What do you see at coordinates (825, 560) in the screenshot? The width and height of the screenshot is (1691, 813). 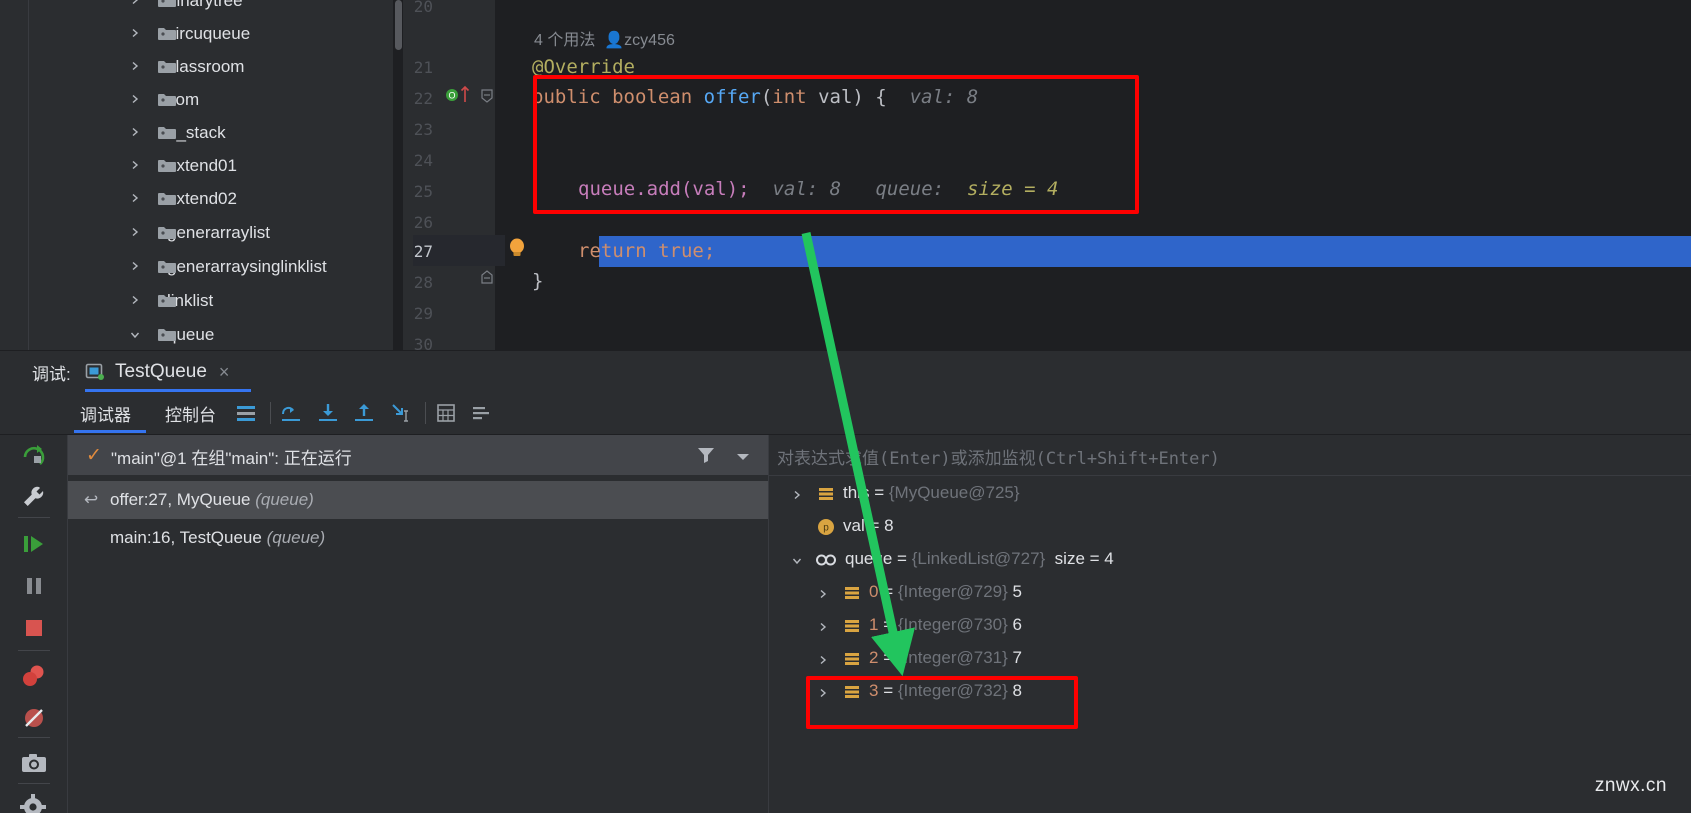 I see `collection-icon` at bounding box center [825, 560].